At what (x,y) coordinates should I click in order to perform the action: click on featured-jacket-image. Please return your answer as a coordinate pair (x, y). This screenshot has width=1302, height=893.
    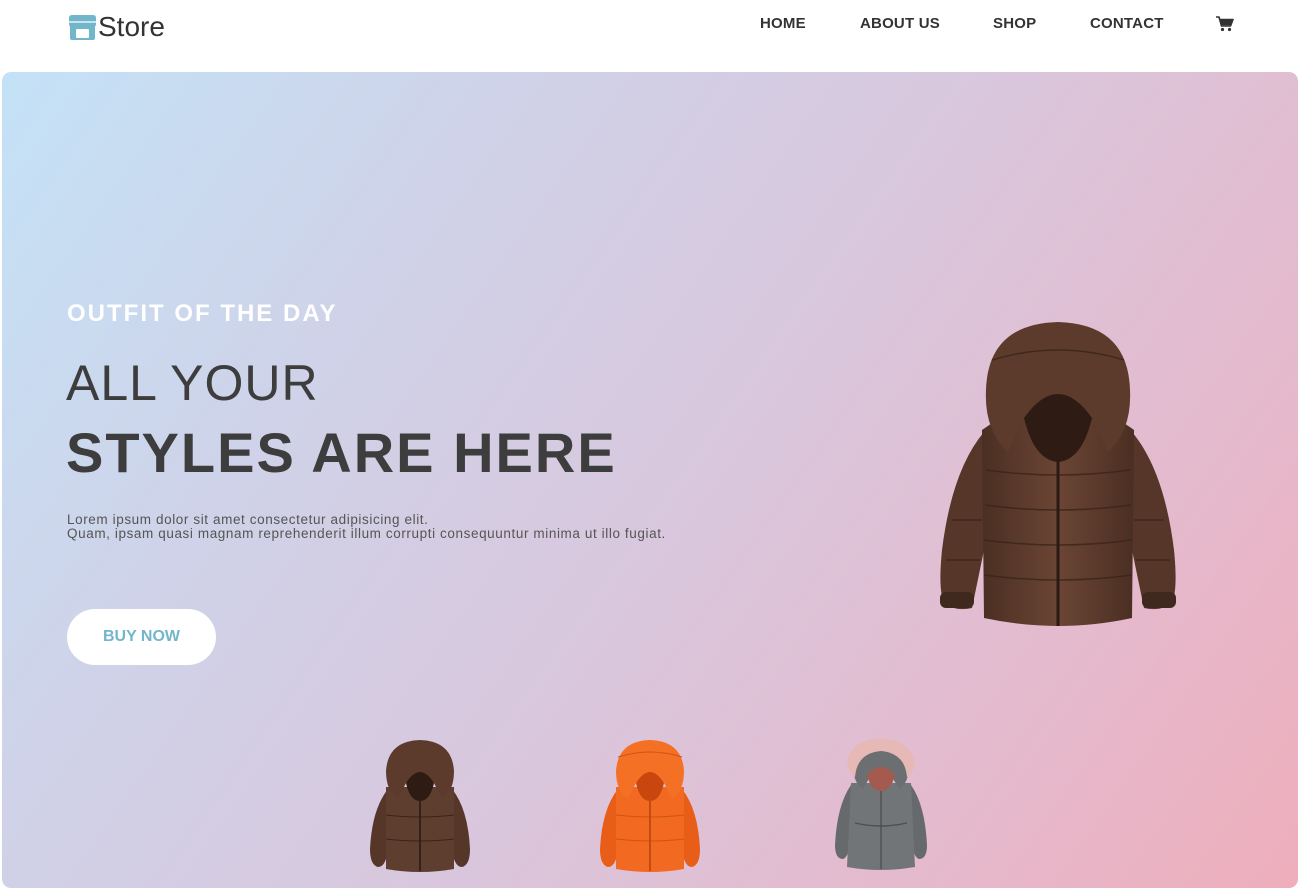
    Looking at the image, I should click on (1058, 474).